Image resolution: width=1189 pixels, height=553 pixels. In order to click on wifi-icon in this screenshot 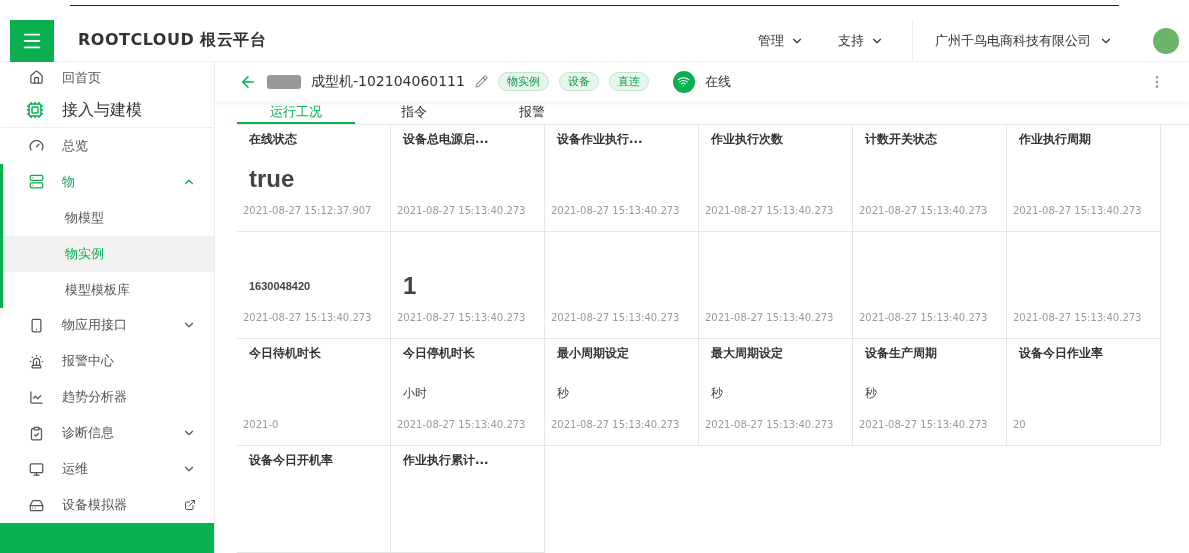, I will do `click(683, 81)`.